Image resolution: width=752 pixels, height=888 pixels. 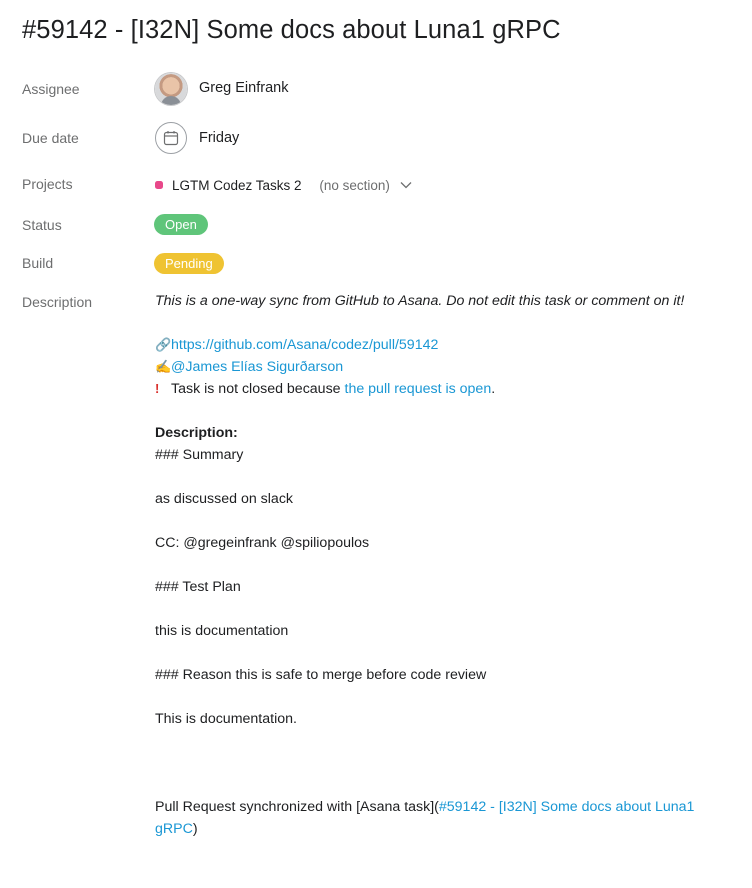 I want to click on test-plan-heading: ### Test Plan, so click(x=198, y=587).